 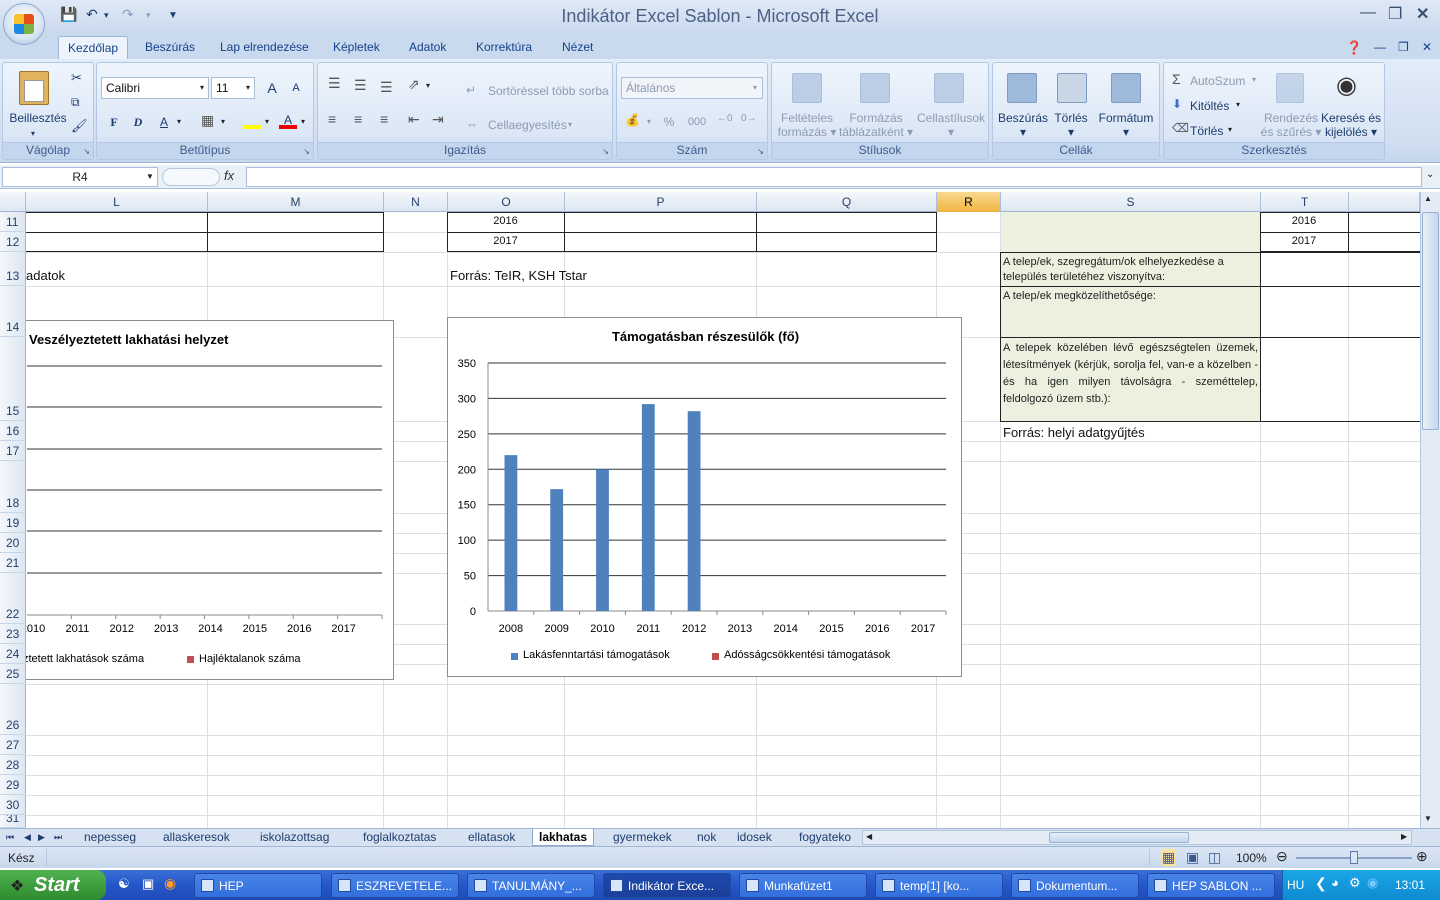 I want to click on sheet-tab-nepesseg: nepesseg, so click(x=110, y=837).